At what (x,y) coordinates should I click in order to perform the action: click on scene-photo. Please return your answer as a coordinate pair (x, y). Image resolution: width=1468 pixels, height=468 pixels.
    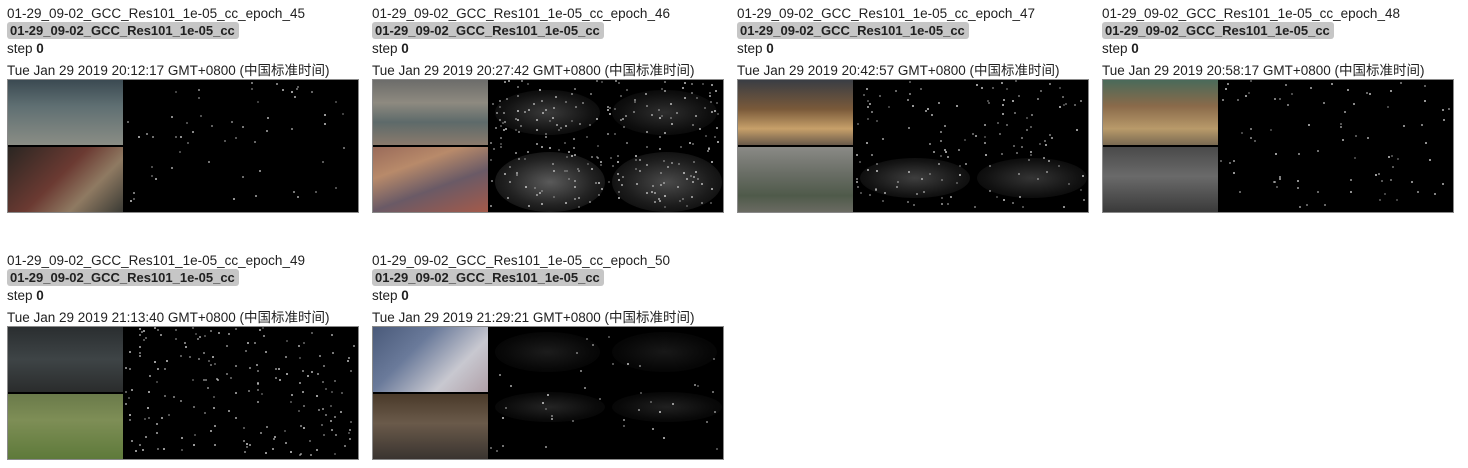
    Looking at the image, I should click on (1160, 112).